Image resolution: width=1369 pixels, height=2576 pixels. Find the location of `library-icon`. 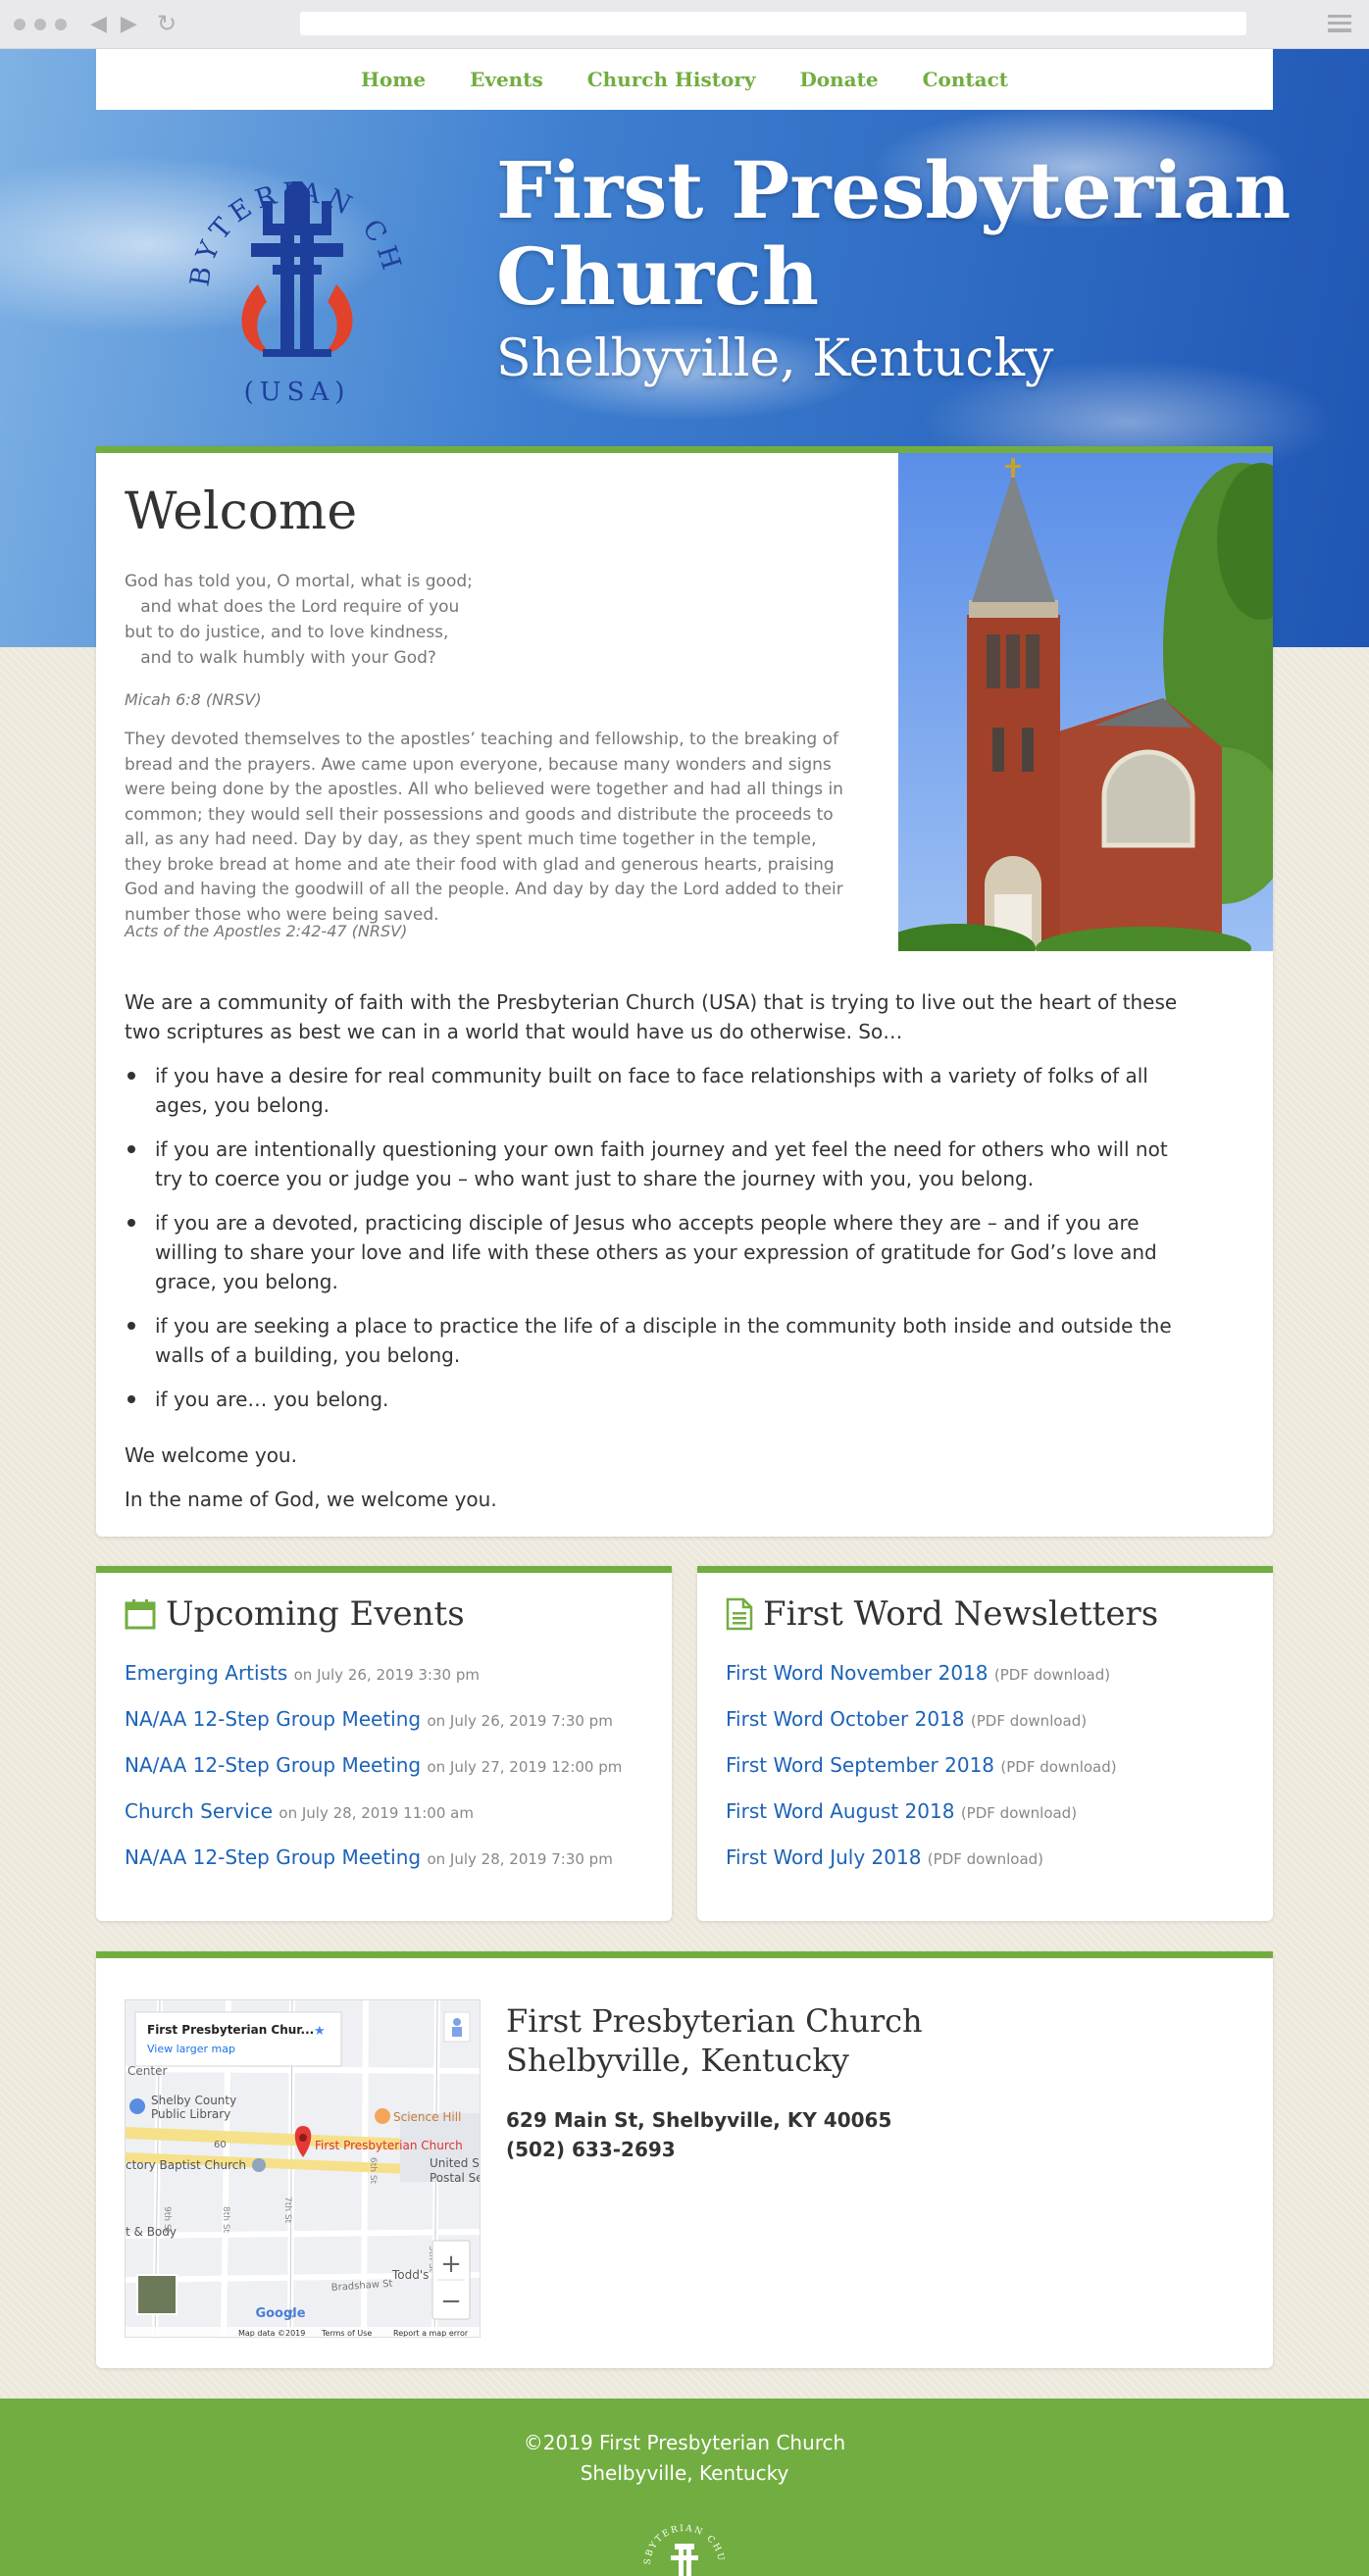

library-icon is located at coordinates (137, 2106).